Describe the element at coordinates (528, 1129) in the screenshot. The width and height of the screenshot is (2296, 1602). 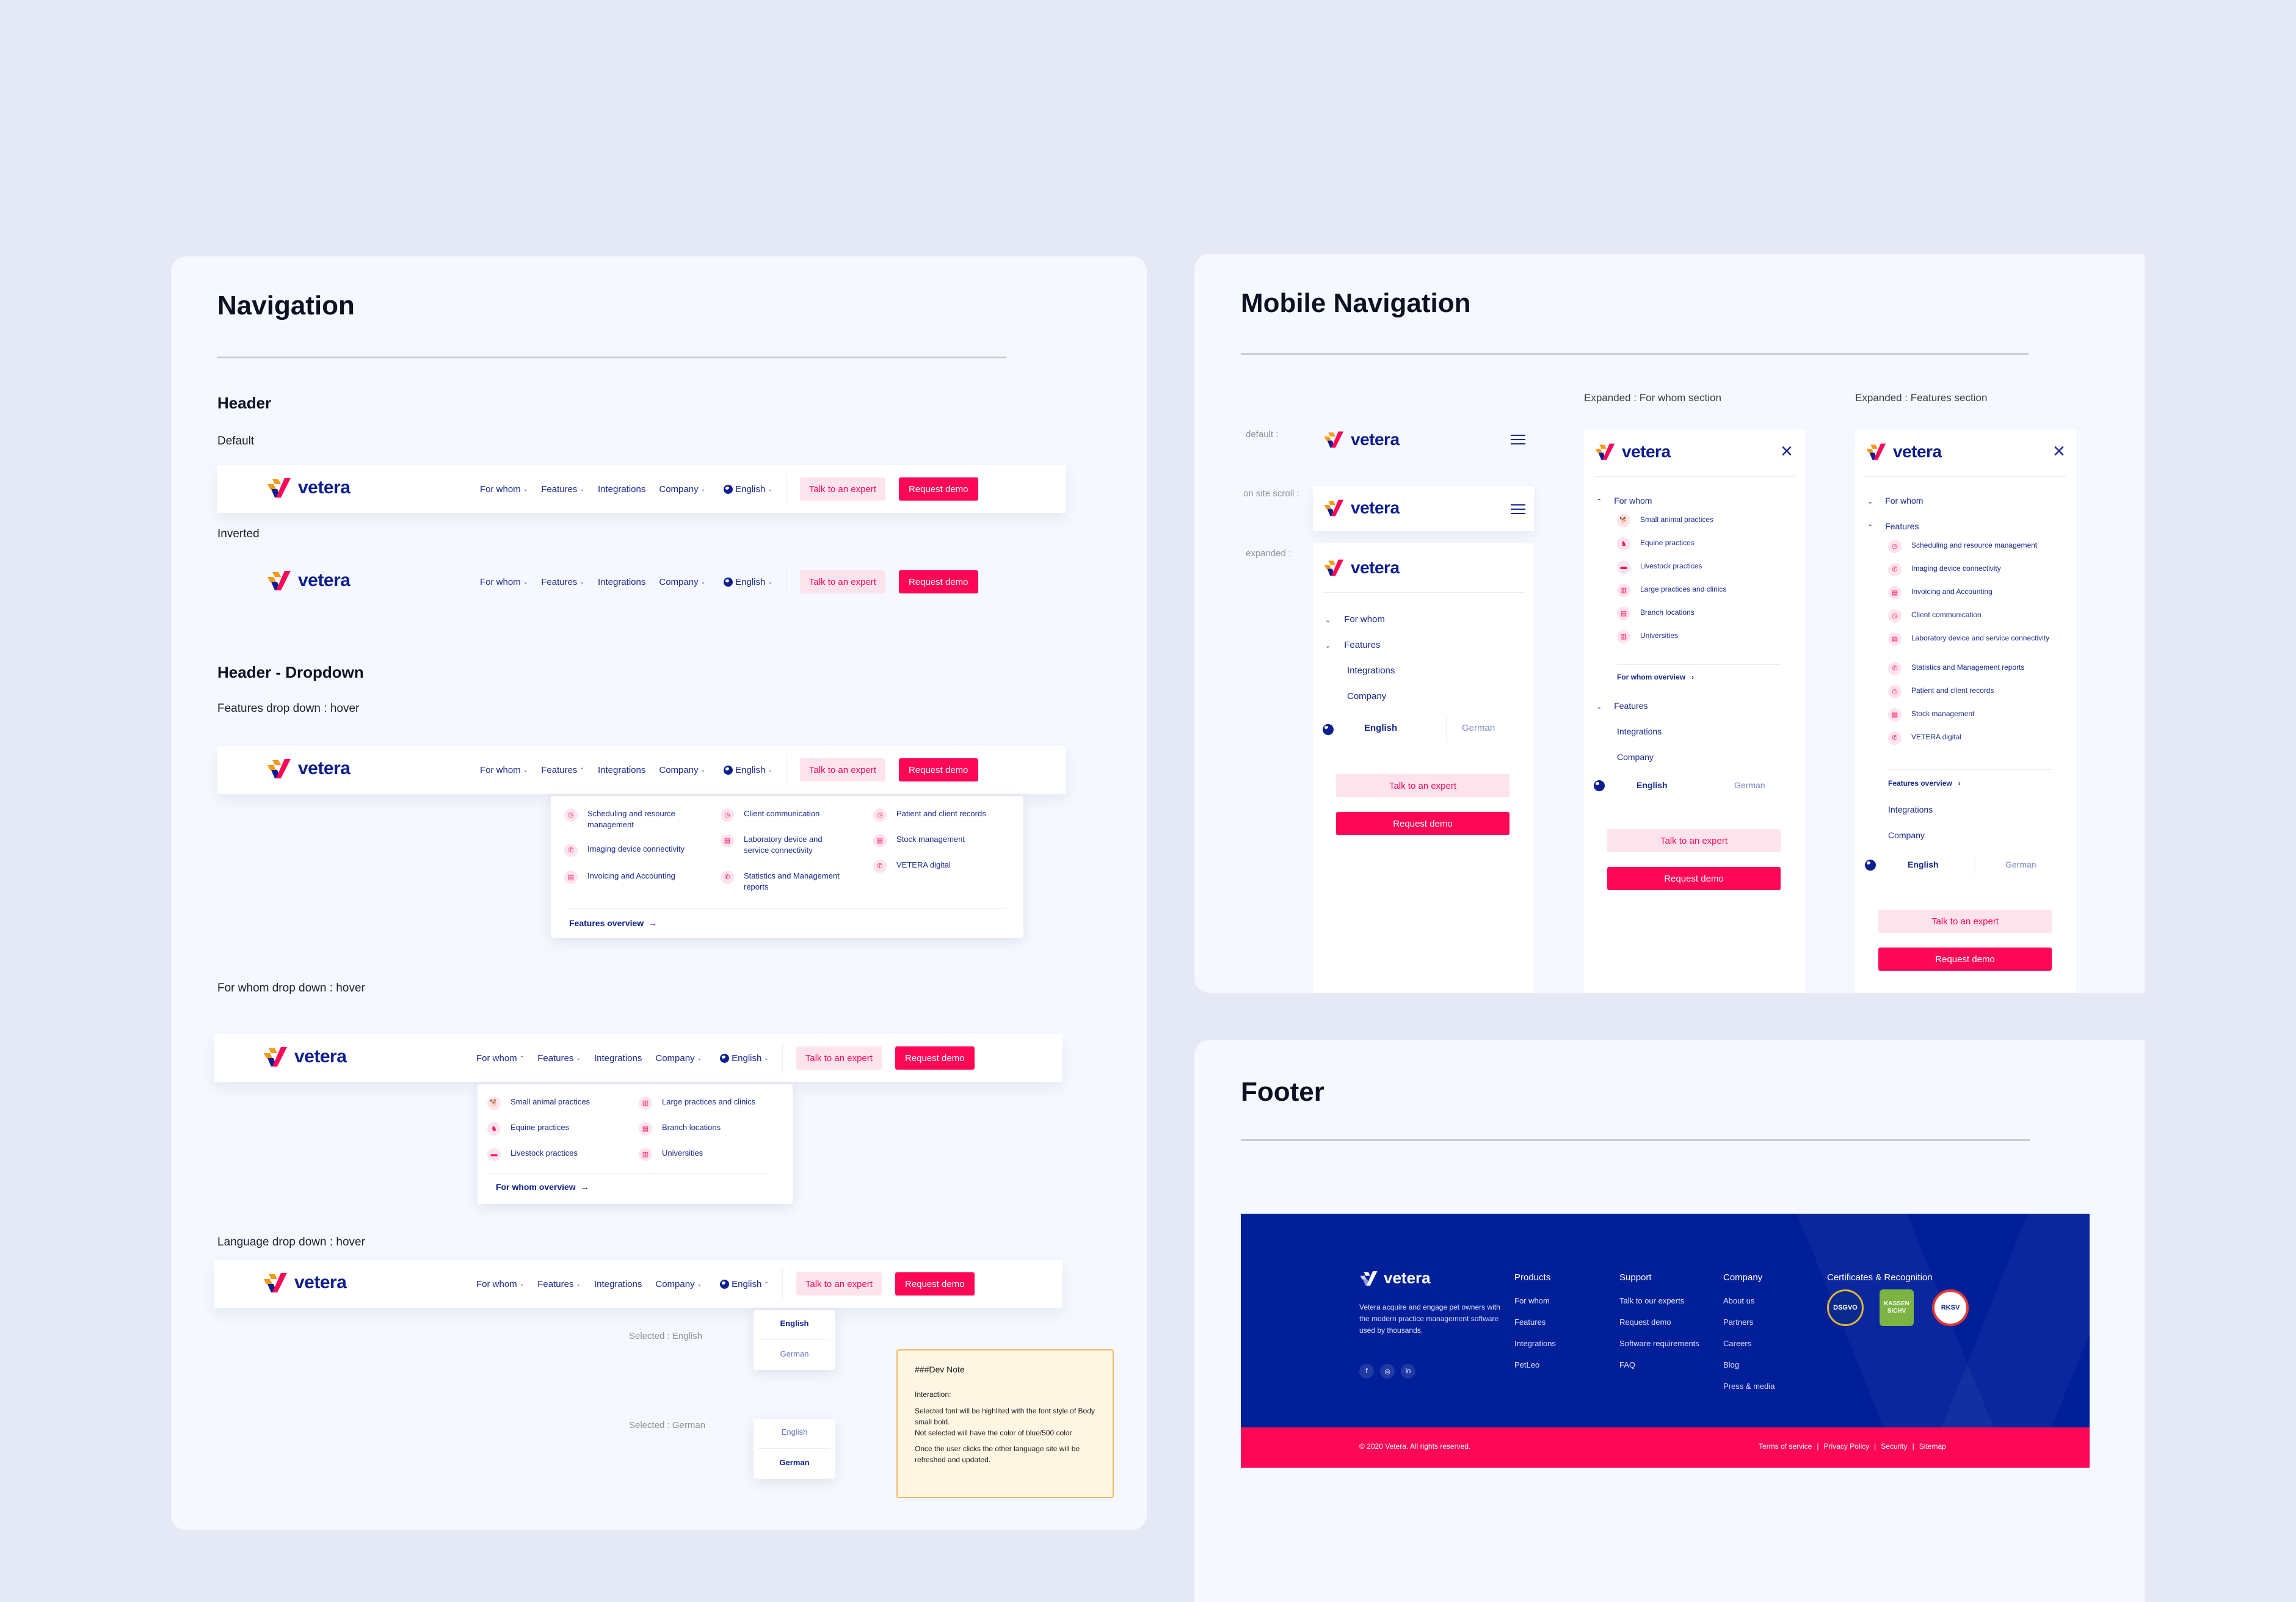
I see `forwhom-item: ♞ Equine practices` at that location.